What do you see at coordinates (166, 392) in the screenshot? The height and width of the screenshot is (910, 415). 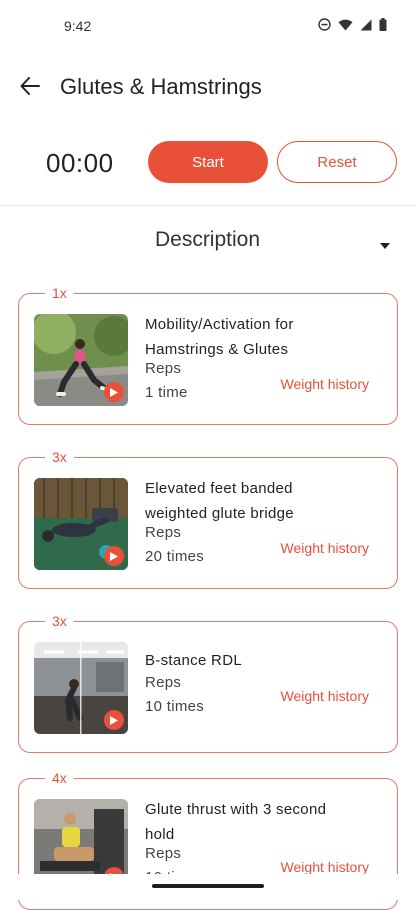 I see `reps-value: 1 time` at bounding box center [166, 392].